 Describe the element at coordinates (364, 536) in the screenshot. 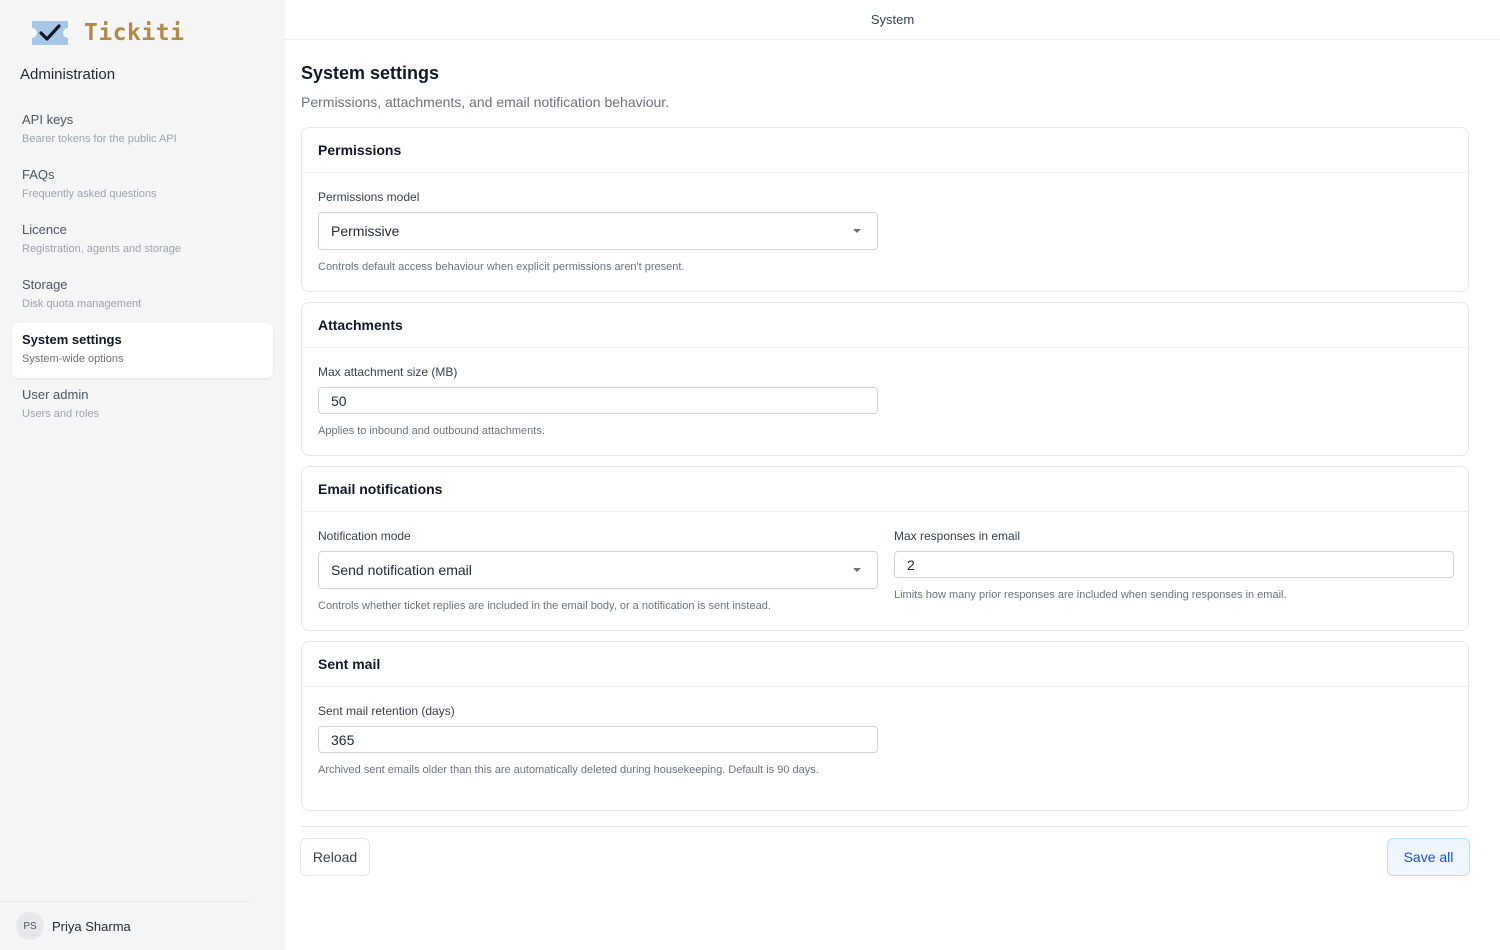

I see `field-label: Notification mode` at that location.